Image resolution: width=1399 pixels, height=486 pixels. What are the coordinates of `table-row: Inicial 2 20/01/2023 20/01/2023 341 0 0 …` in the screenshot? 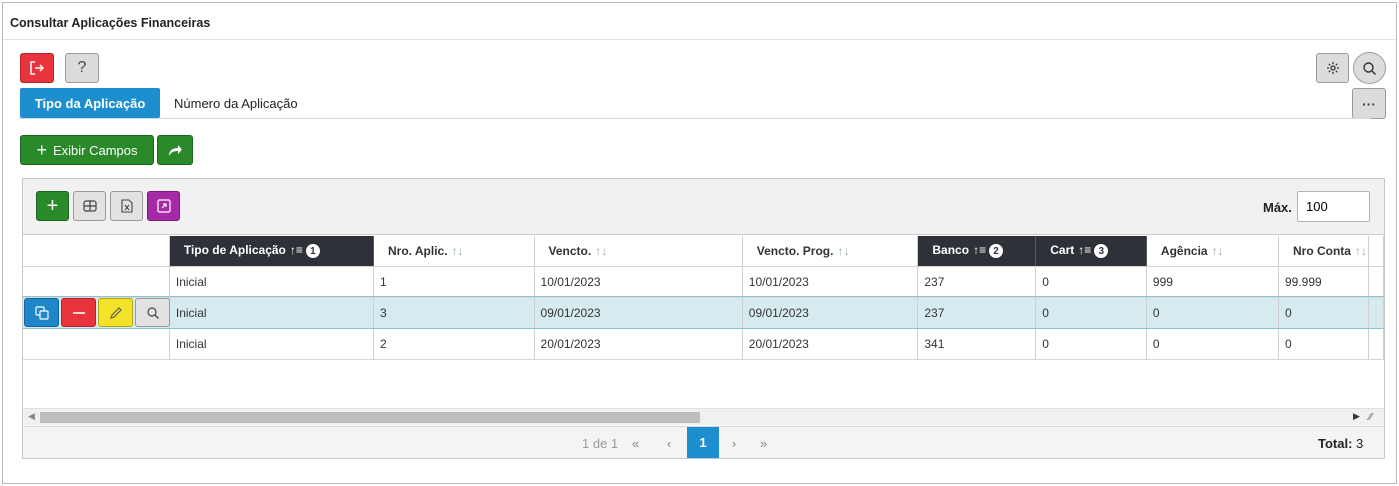 It's located at (703, 344).